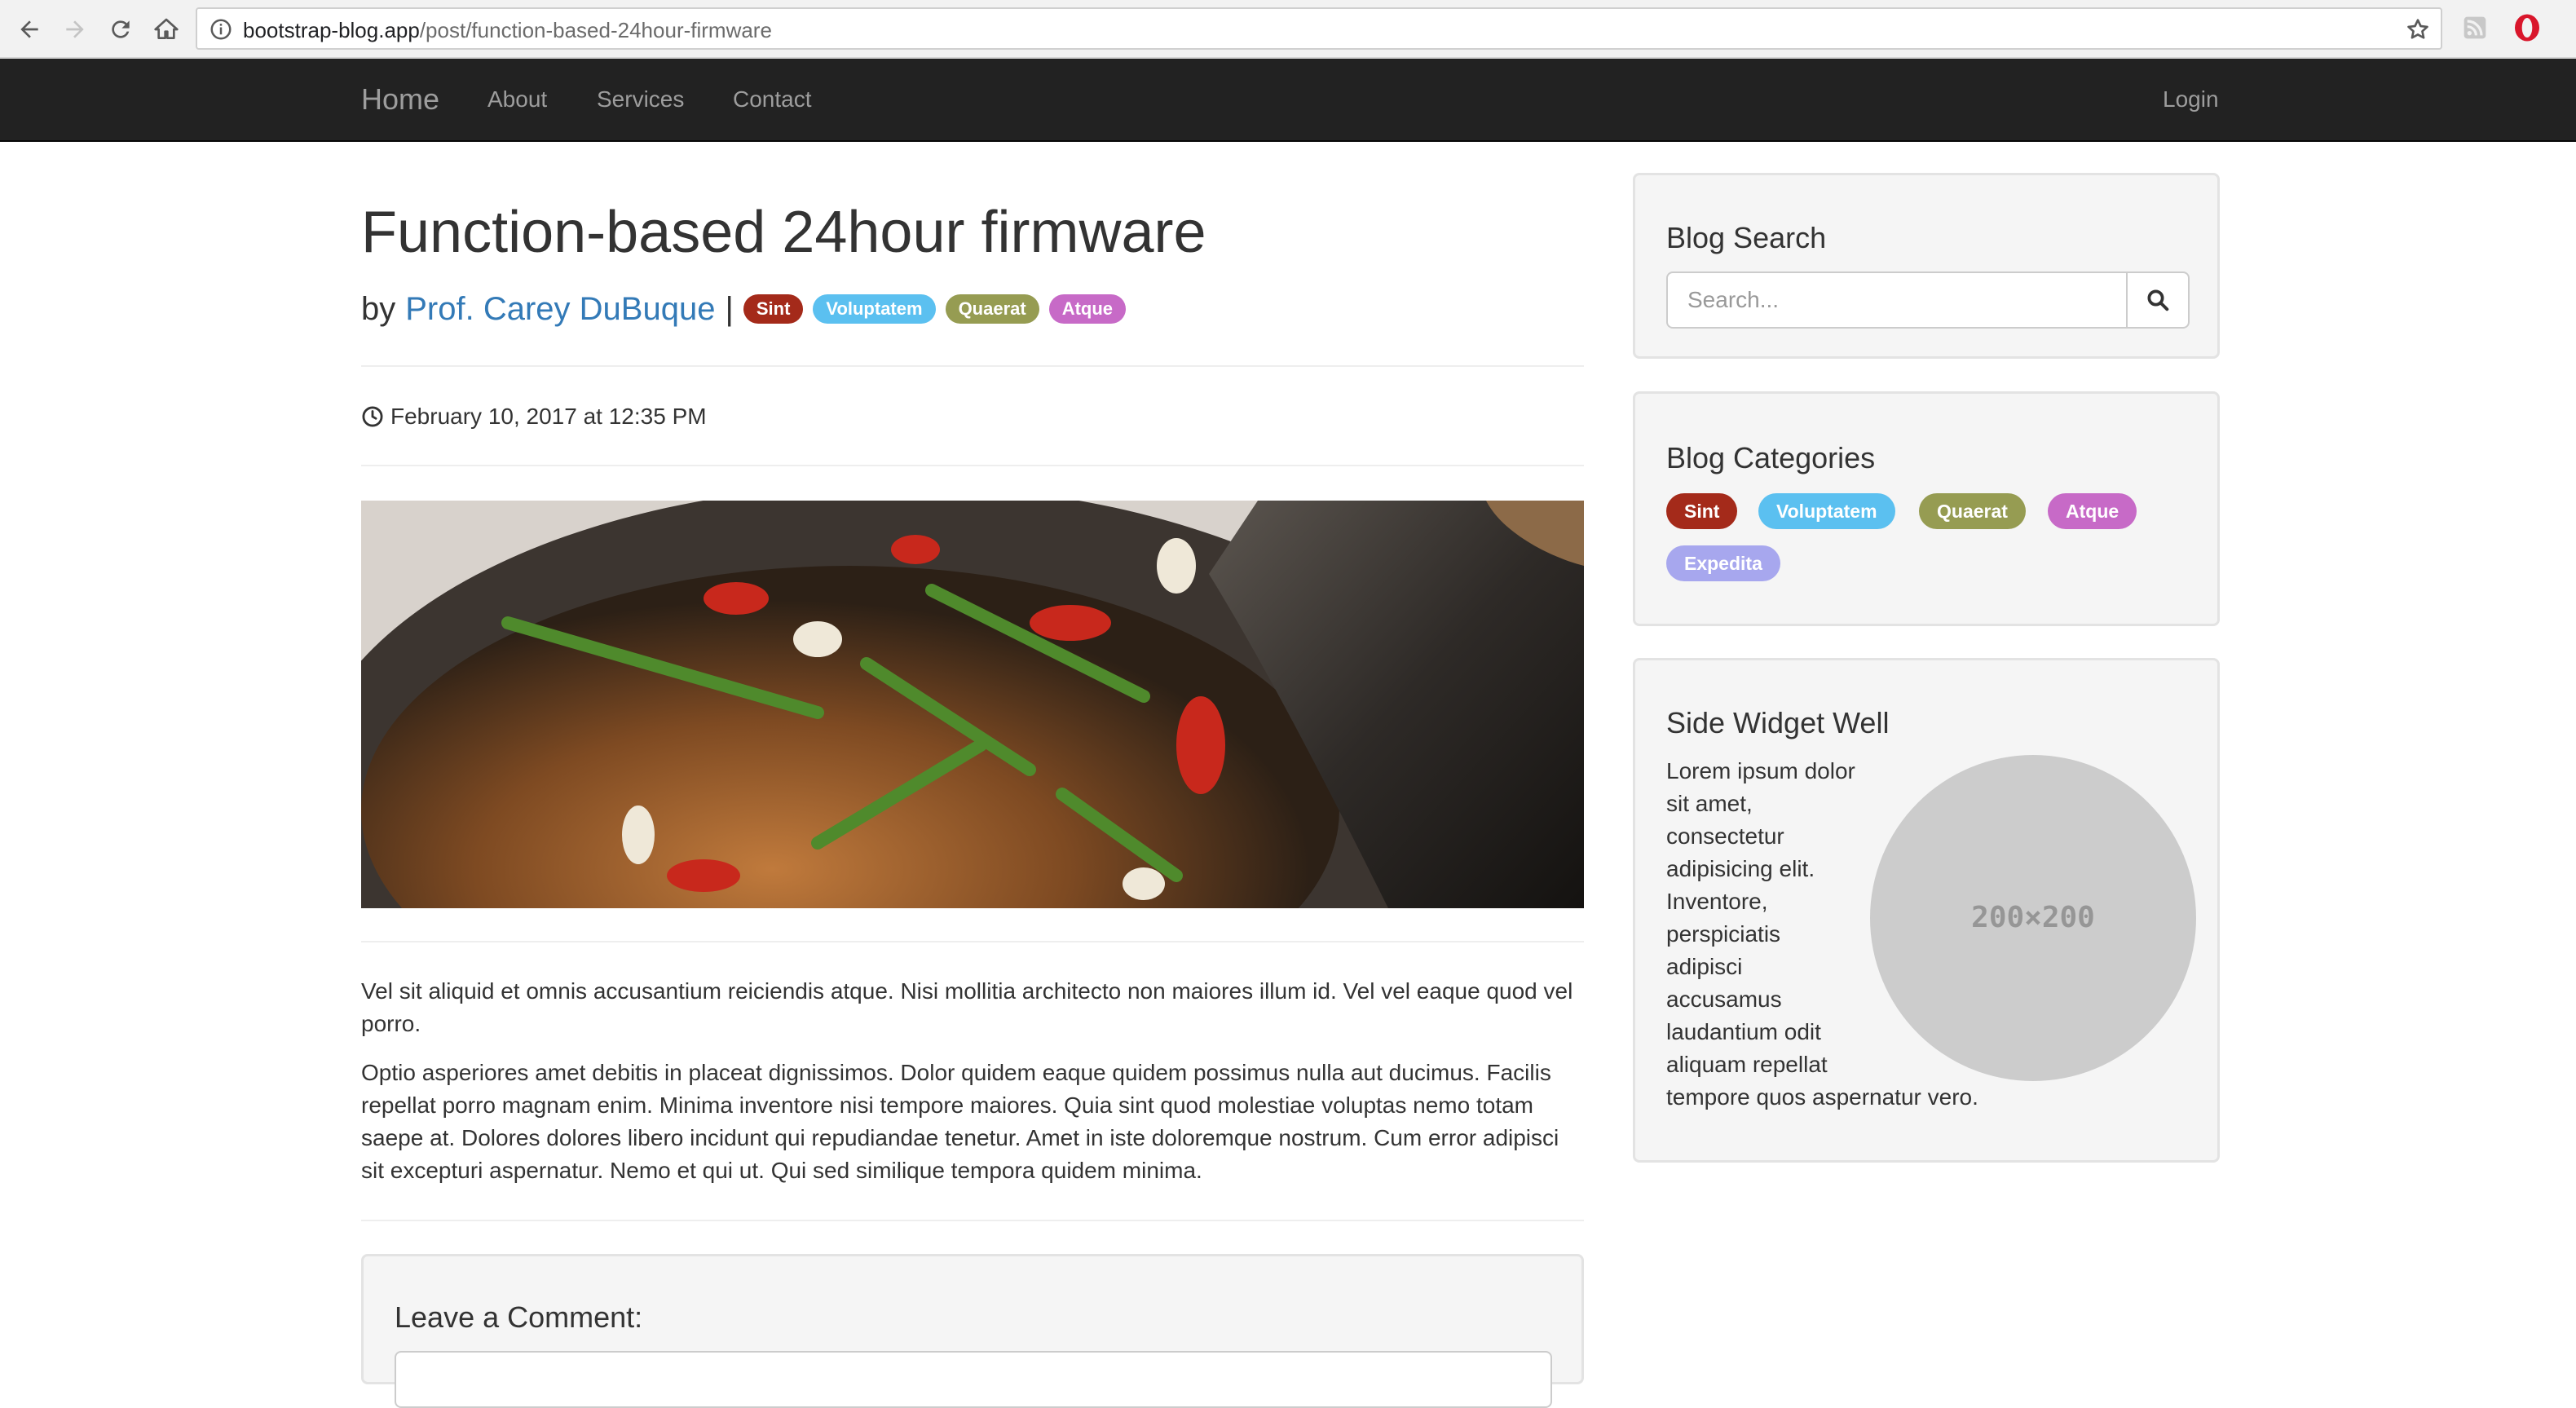 Image resolution: width=2576 pixels, height=1408 pixels. I want to click on bookmark-star-icon, so click(2418, 29).